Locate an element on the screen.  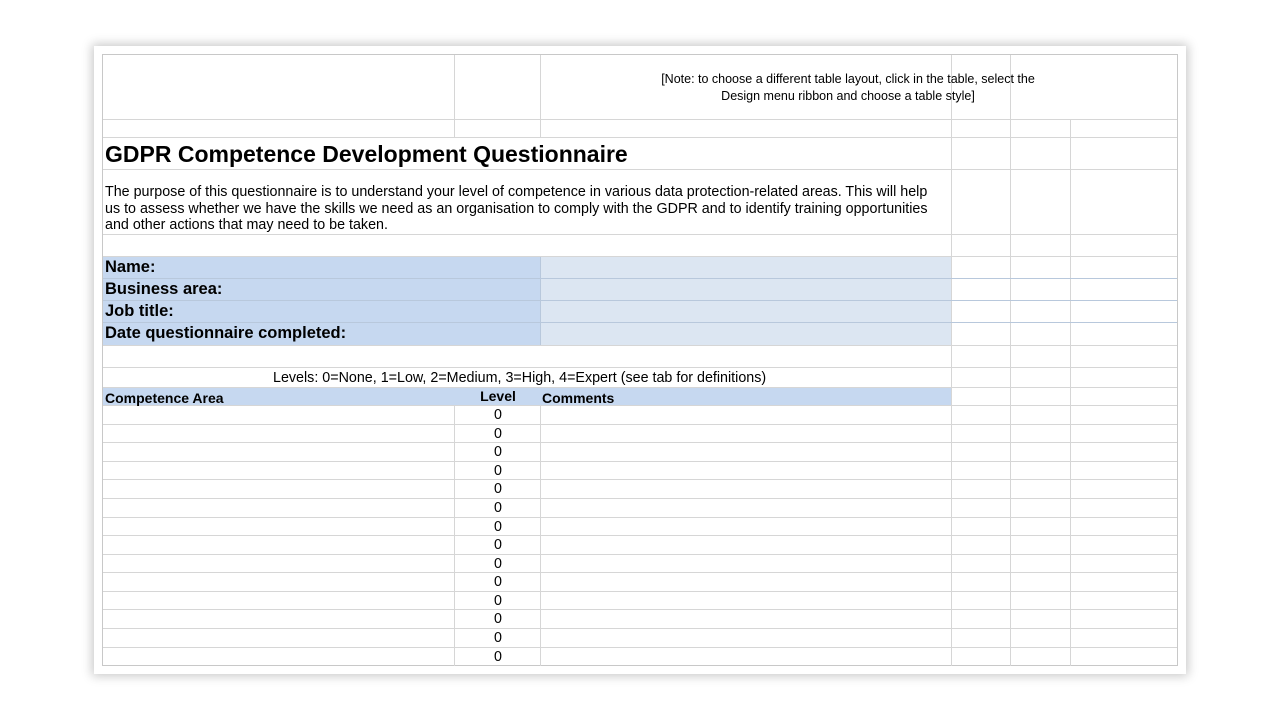
date-completed-label: Date questionnaire completed: is located at coordinates (226, 333).